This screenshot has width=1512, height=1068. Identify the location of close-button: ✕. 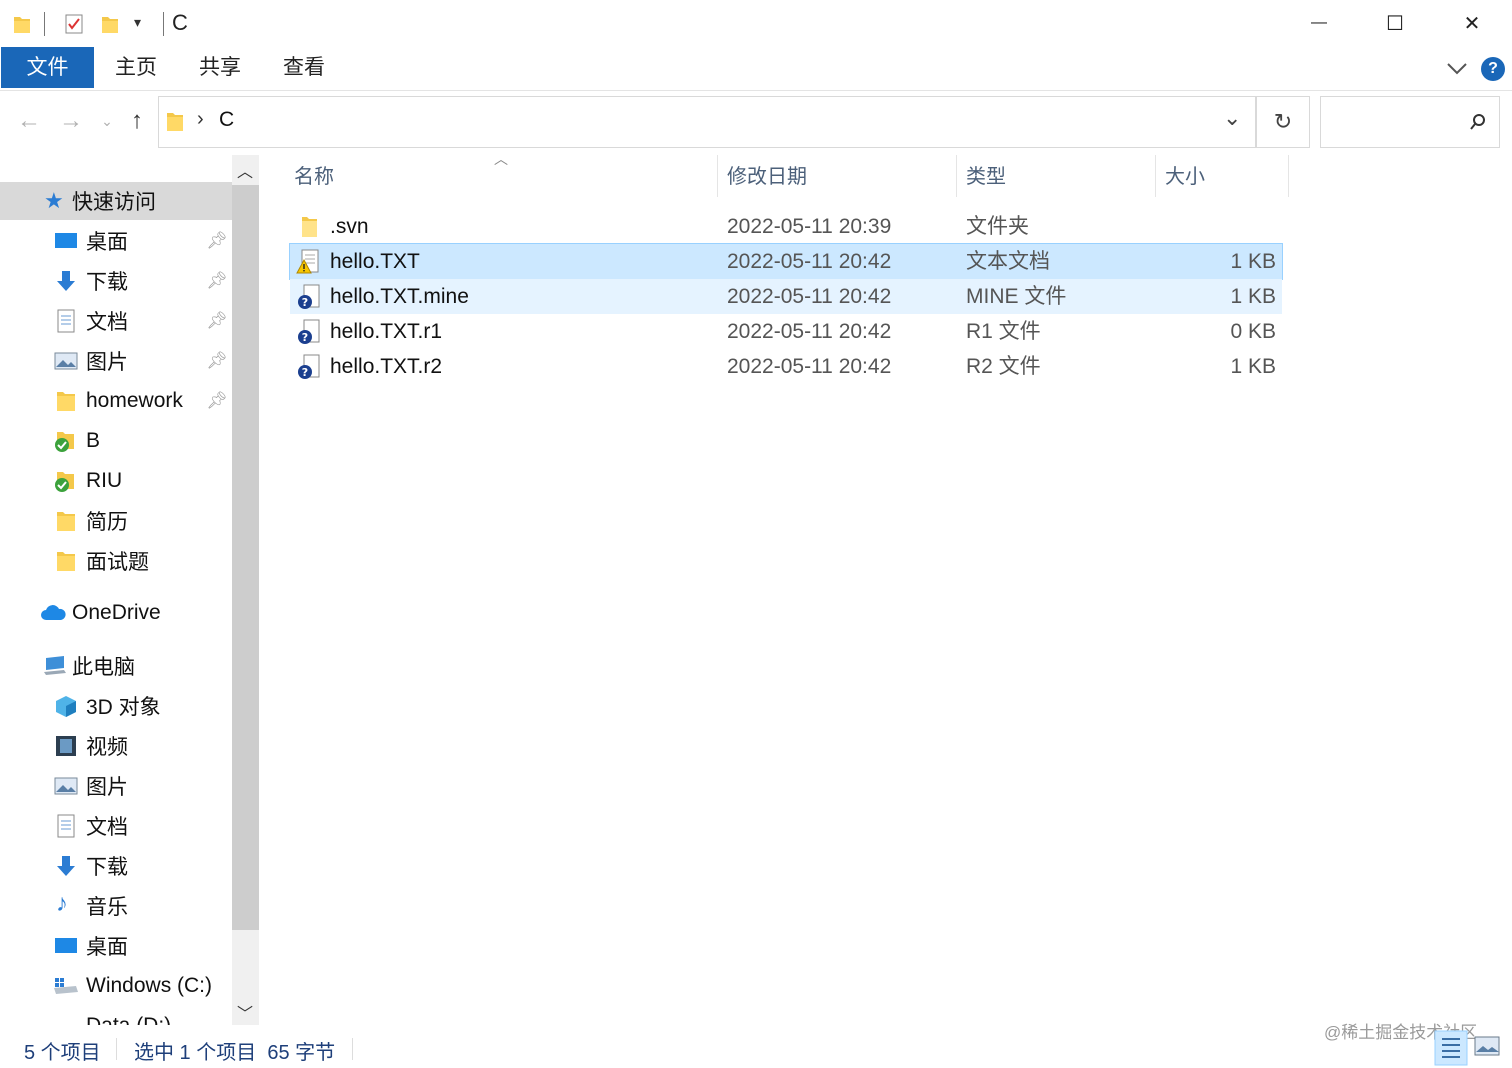
(1472, 23).